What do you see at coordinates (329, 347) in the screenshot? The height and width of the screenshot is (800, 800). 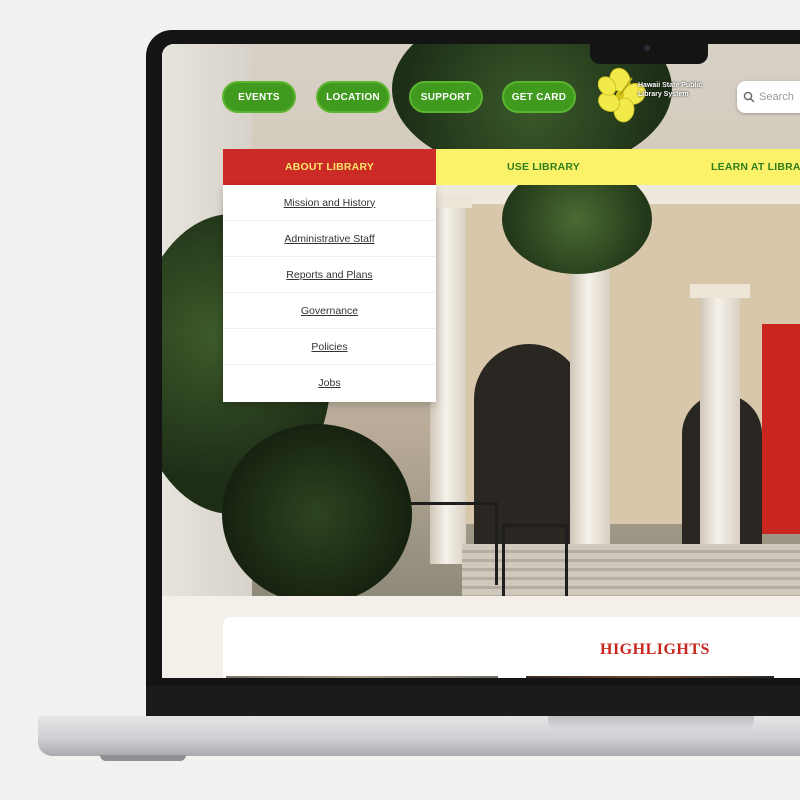 I see `menu-item-policies: Policies` at bounding box center [329, 347].